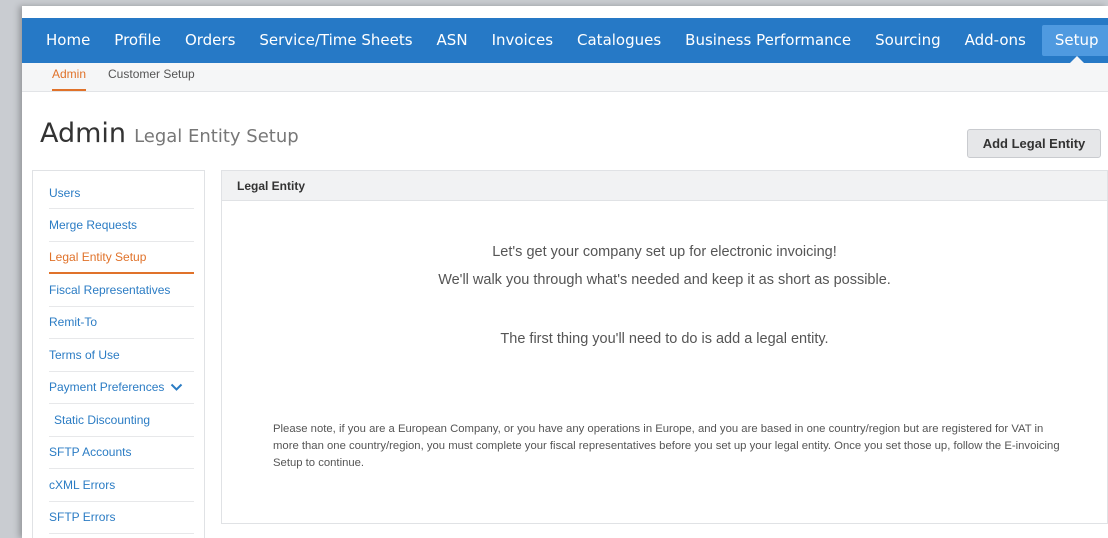  What do you see at coordinates (121, 355) in the screenshot?
I see `sidebar-item-terms-of-use: Terms of Use` at bounding box center [121, 355].